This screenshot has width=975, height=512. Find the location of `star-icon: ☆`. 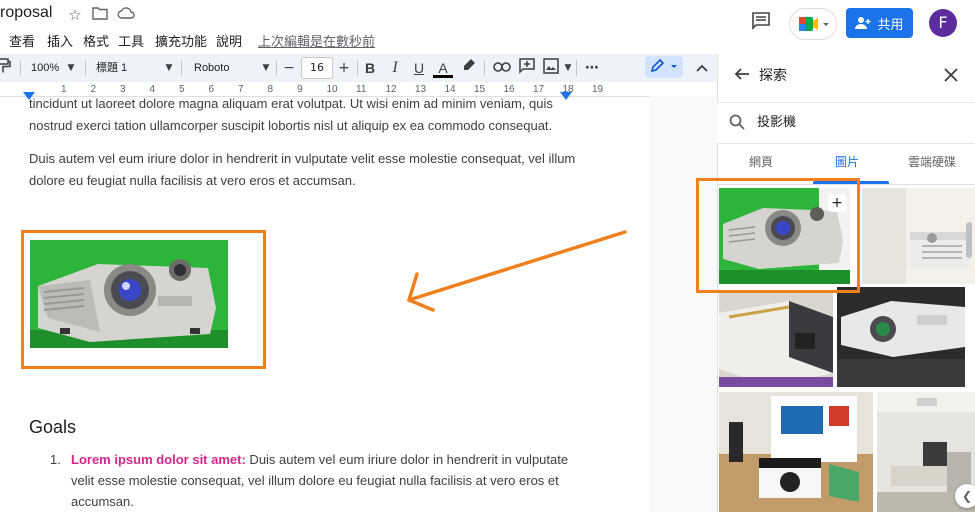

star-icon: ☆ is located at coordinates (75, 15).